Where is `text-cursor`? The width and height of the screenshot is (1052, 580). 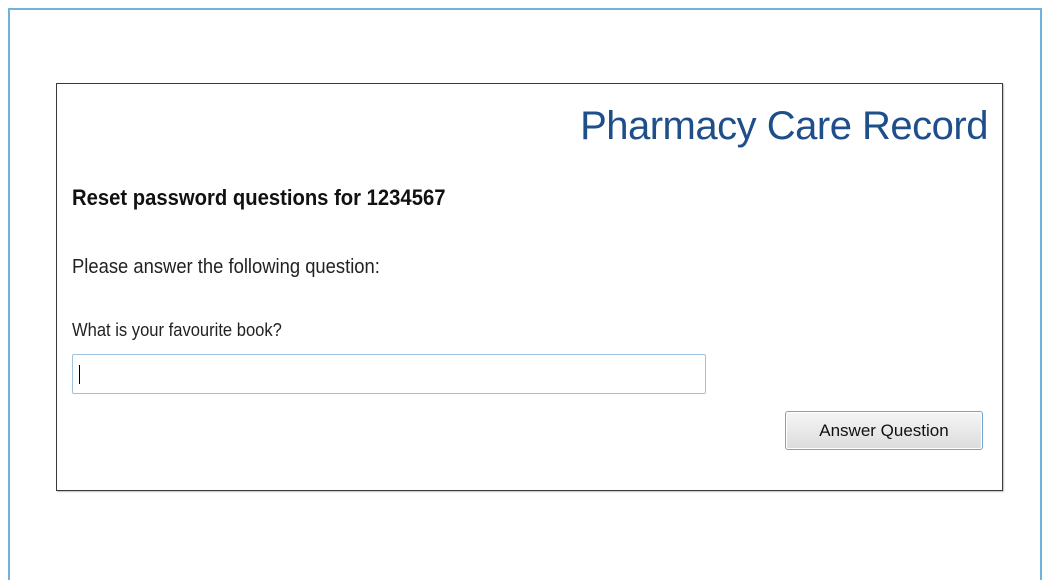 text-cursor is located at coordinates (79, 374).